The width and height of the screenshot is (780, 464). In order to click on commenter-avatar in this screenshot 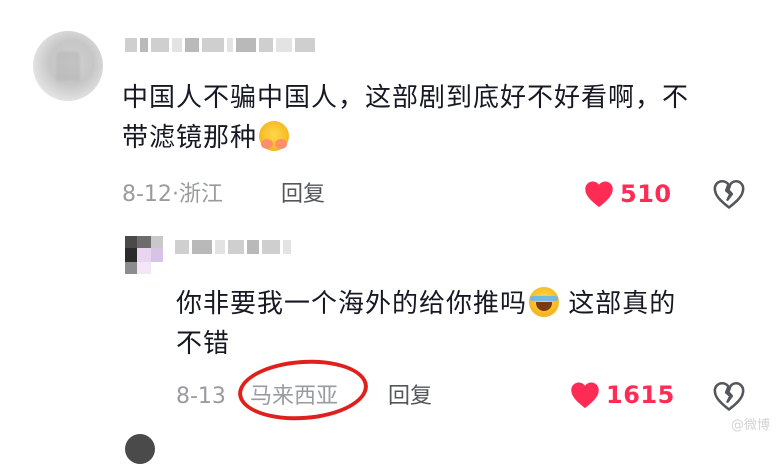, I will do `click(68, 66)`.